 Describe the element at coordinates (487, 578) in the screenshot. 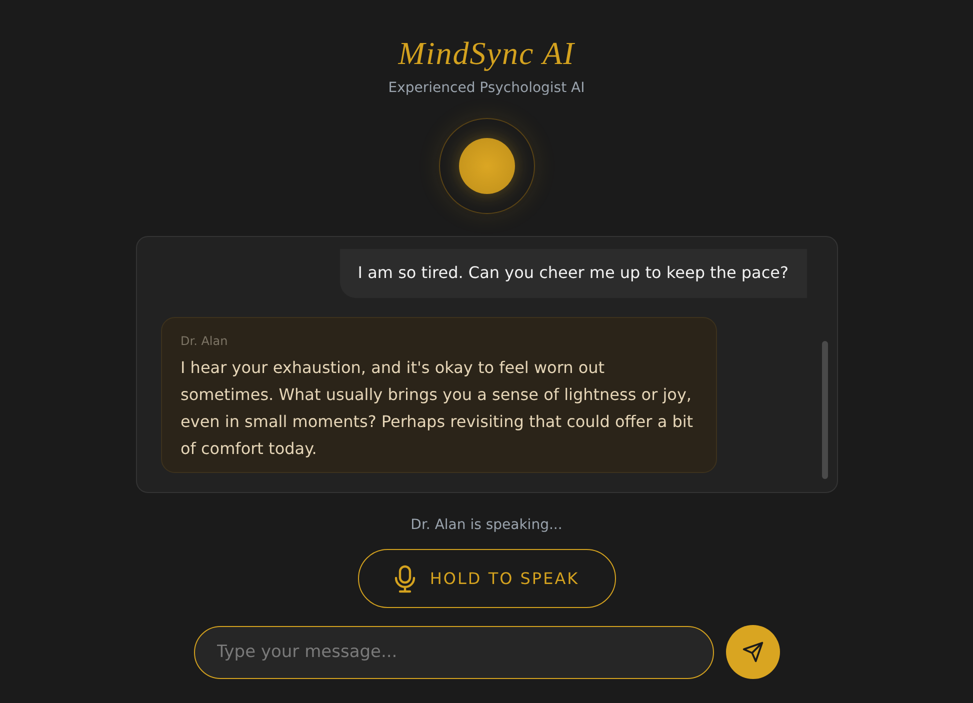

I see `hold-to-speak-button: HOLD TO SPEAK` at that location.